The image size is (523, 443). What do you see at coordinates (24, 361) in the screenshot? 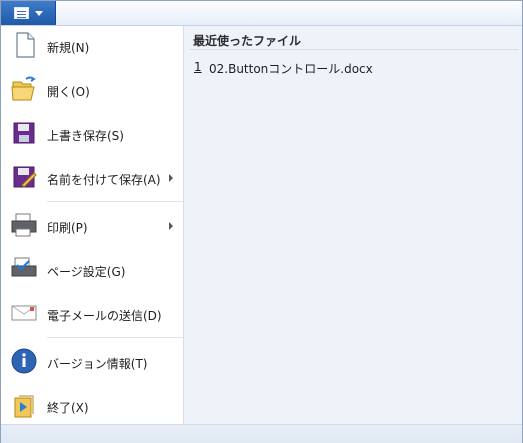
I see `info-icon` at bounding box center [24, 361].